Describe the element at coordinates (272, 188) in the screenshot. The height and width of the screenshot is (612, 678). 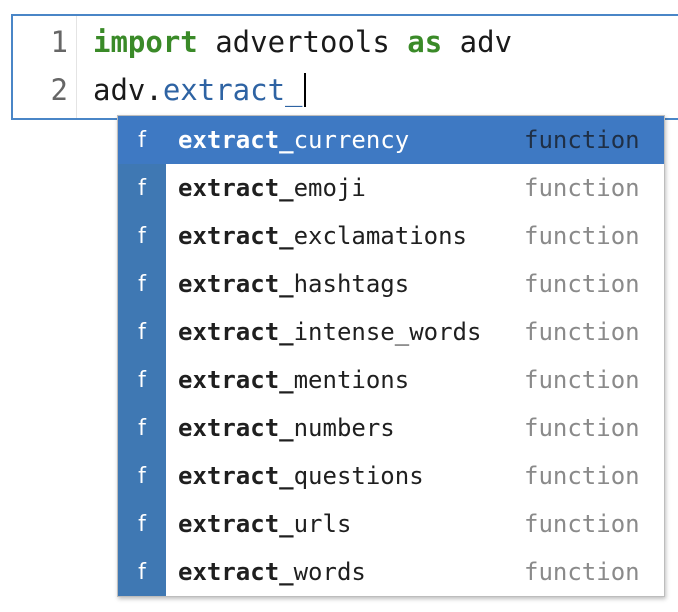
I see `completion-name: extract_emoji` at that location.